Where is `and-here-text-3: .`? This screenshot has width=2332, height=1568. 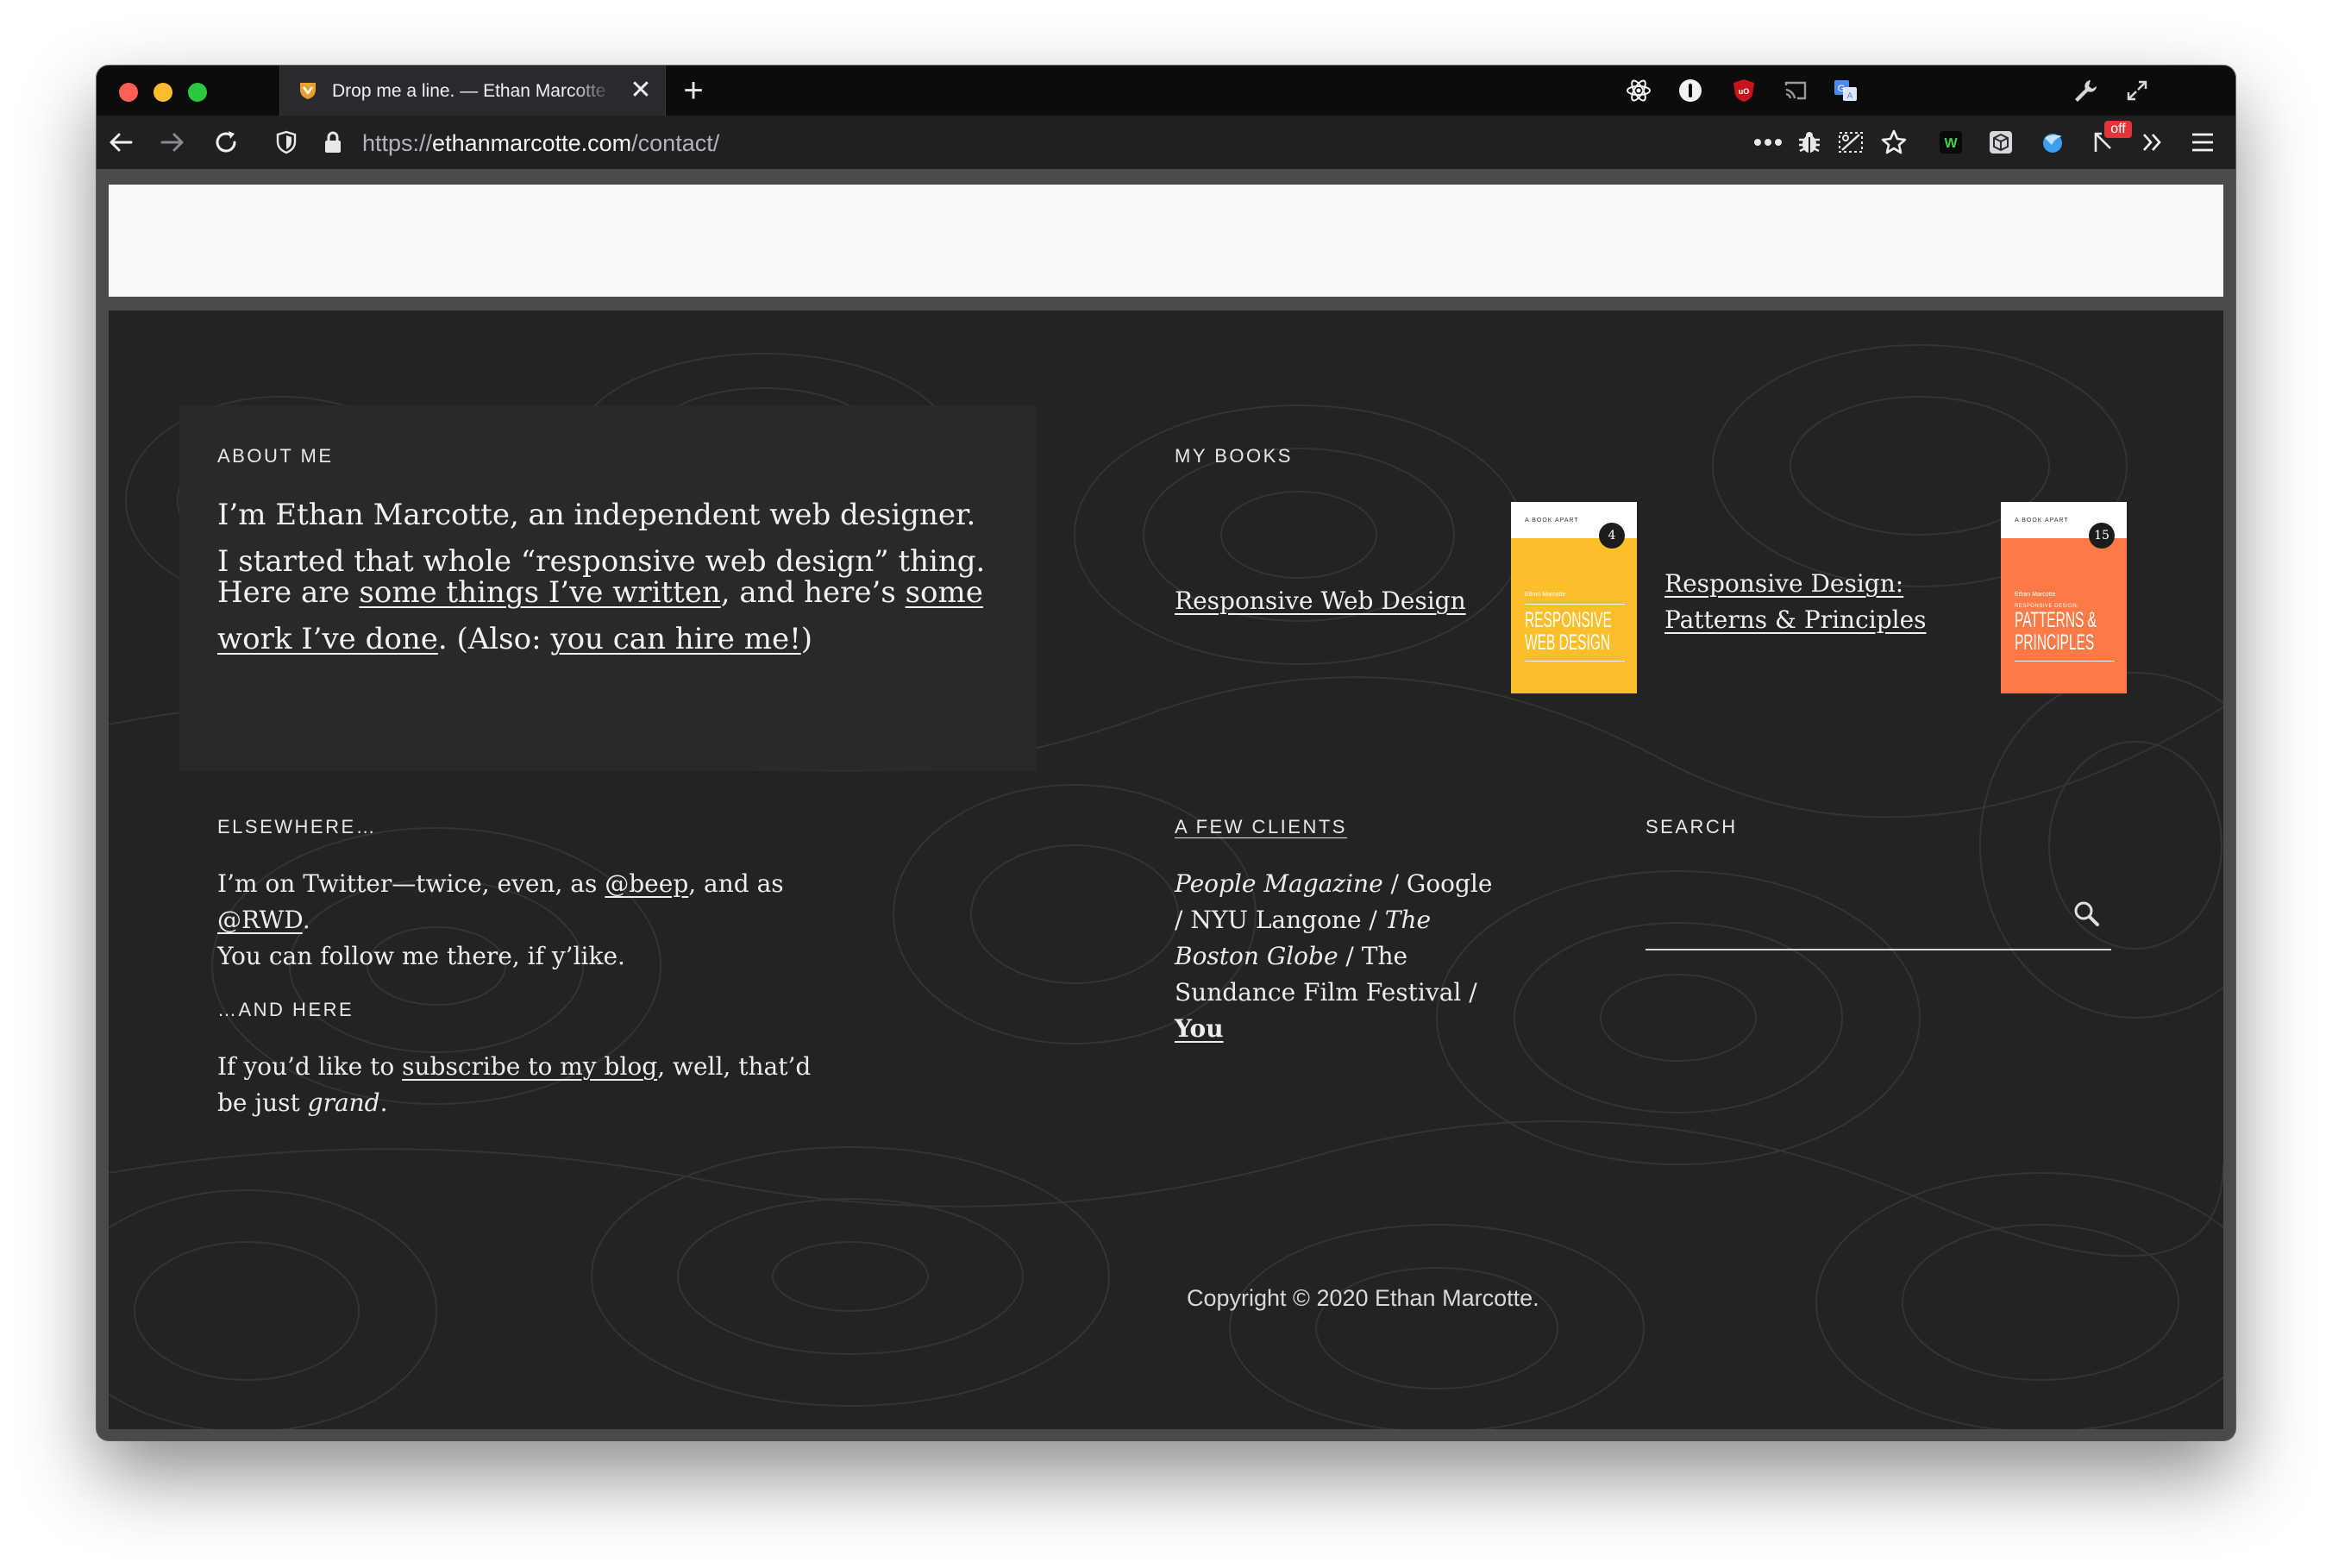
and-here-text-3: . is located at coordinates (383, 1102).